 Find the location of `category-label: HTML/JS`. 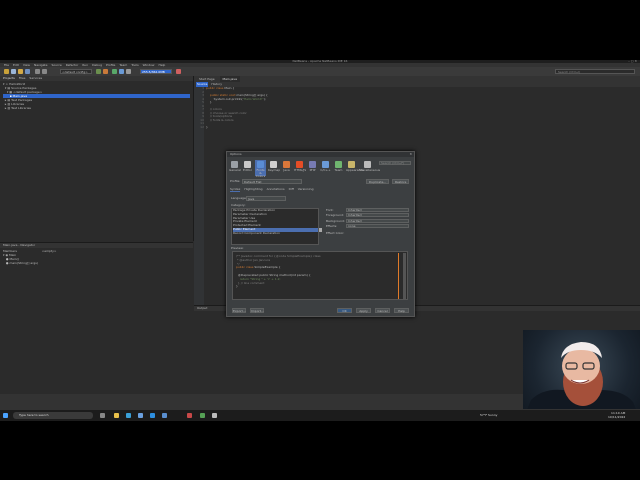

category-label: HTML/JS is located at coordinates (300, 170).